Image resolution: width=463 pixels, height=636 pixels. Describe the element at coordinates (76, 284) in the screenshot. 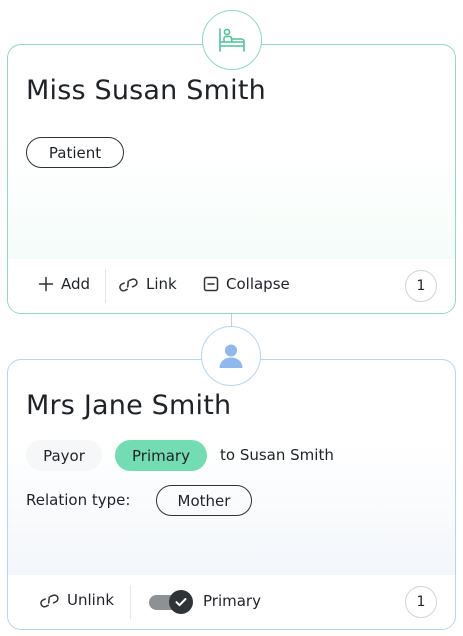

I see `add-button-label: Add` at that location.